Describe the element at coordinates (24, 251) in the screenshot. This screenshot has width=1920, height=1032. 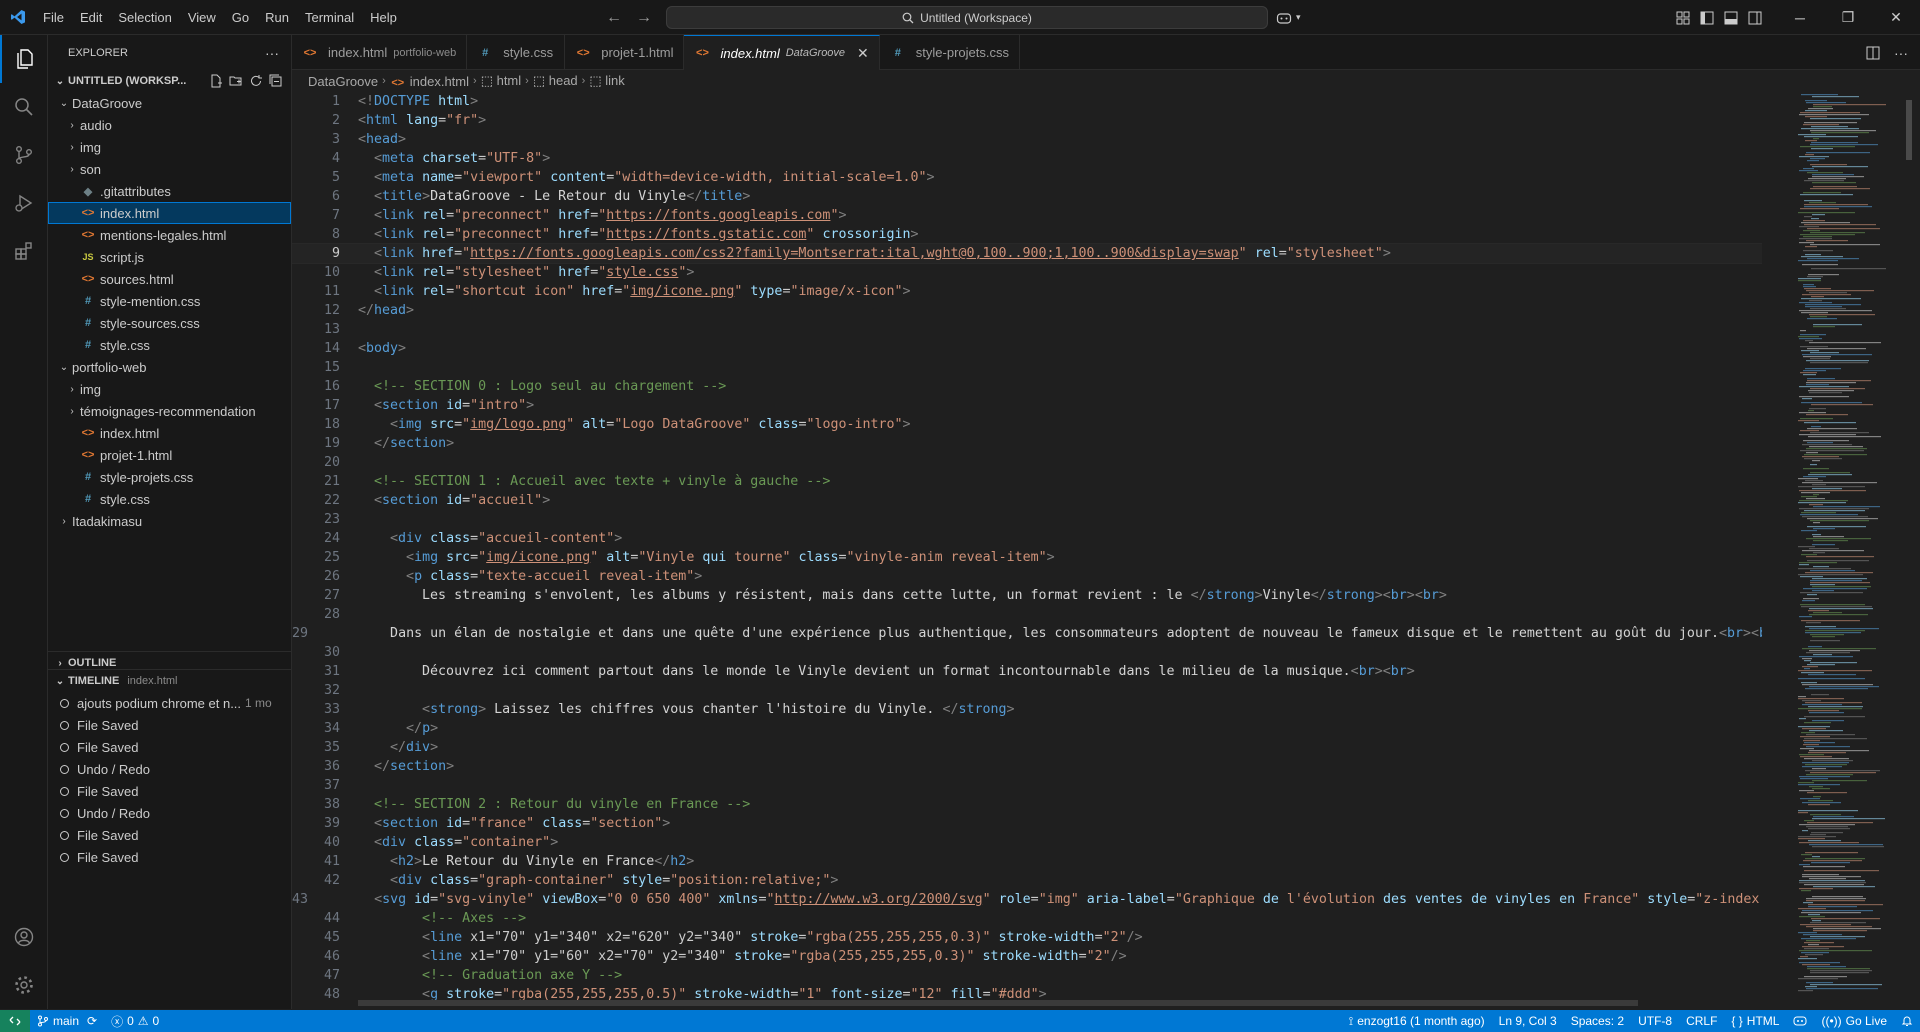
I see `extensions-icon` at that location.